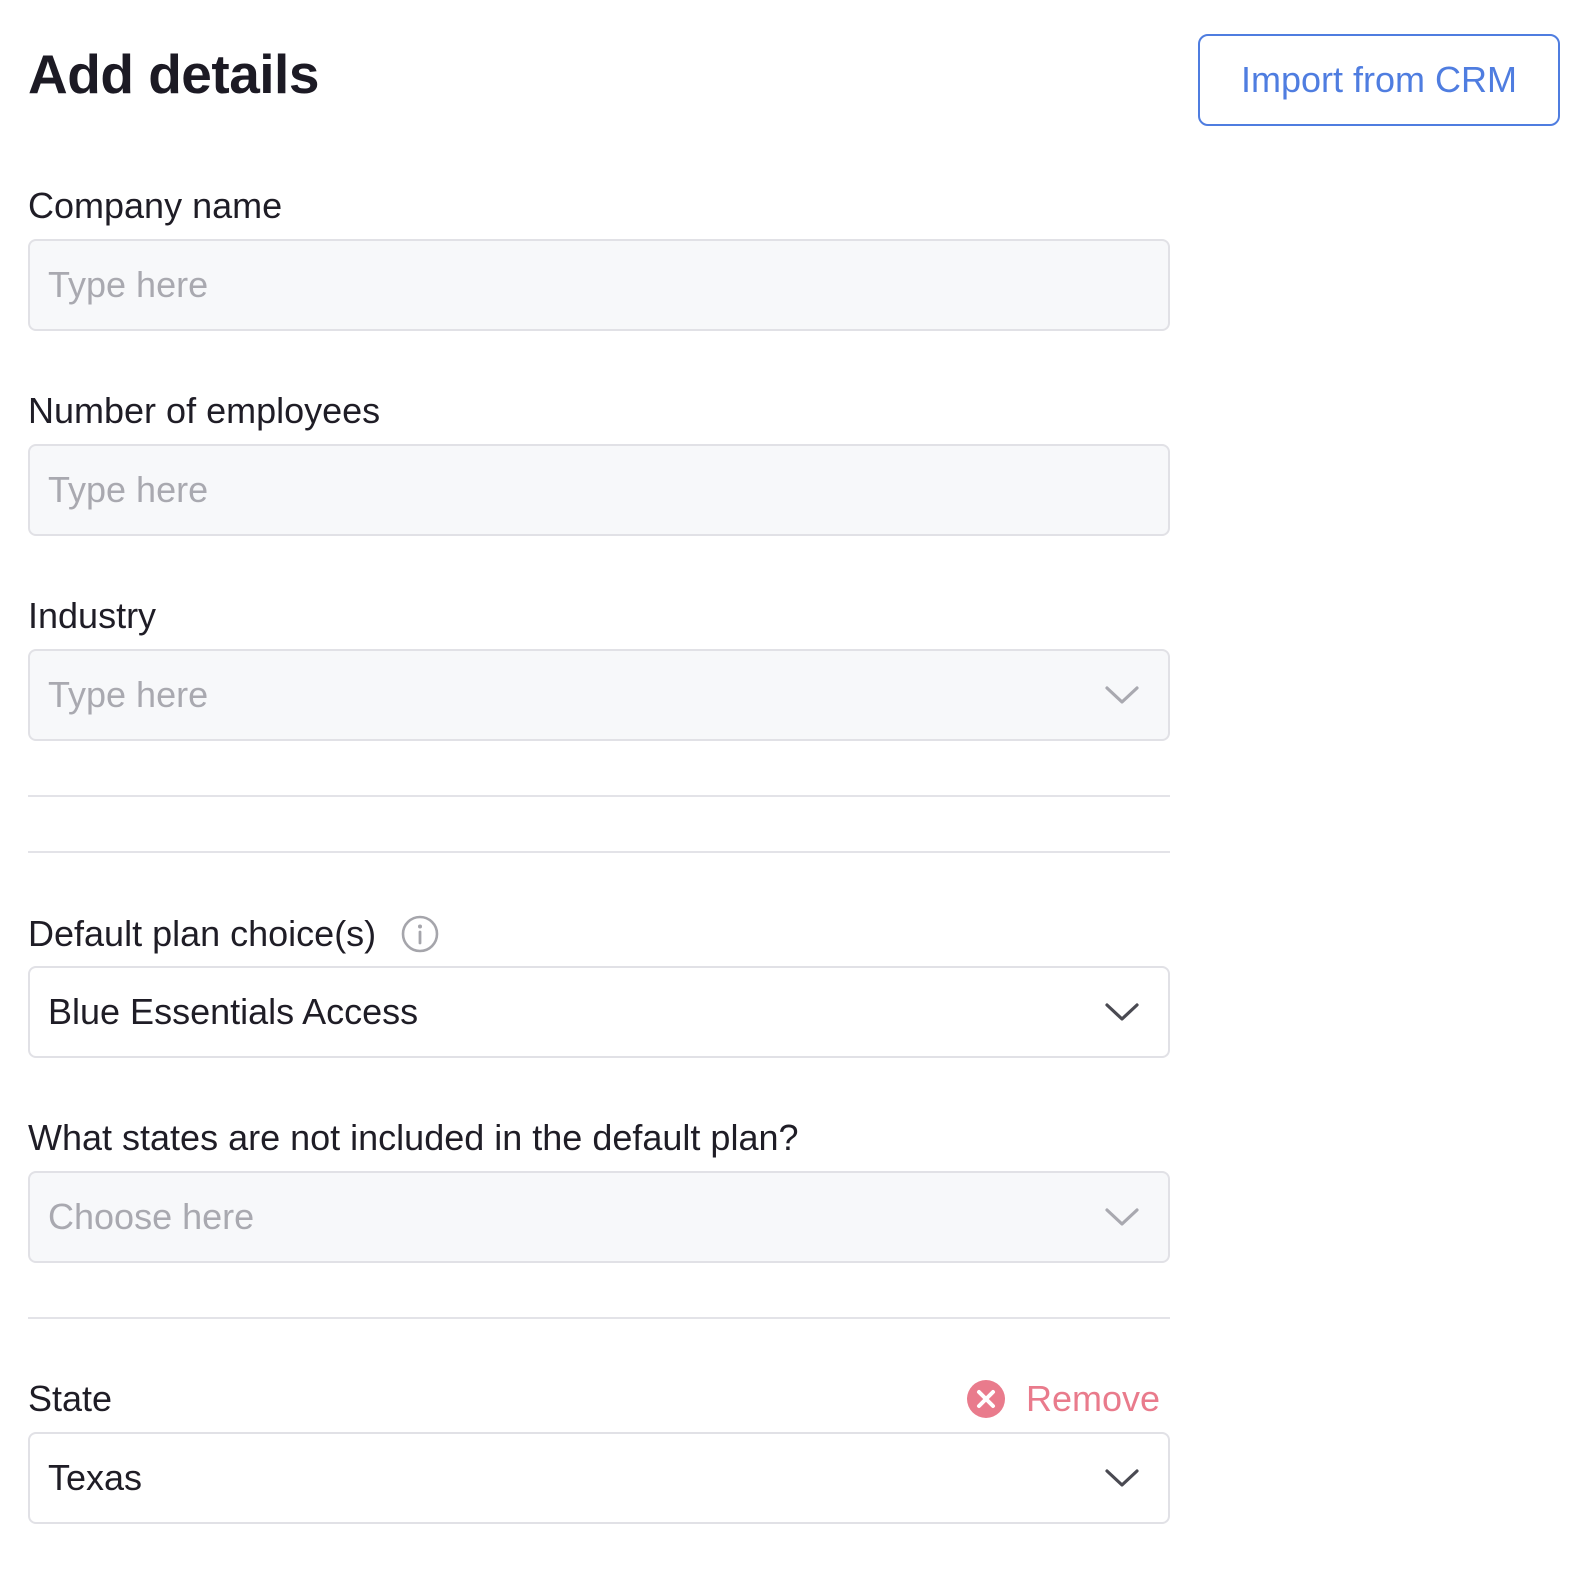  Describe the element at coordinates (233, 1011) in the screenshot. I see `default-plan-value: Blue Essentials Access` at that location.